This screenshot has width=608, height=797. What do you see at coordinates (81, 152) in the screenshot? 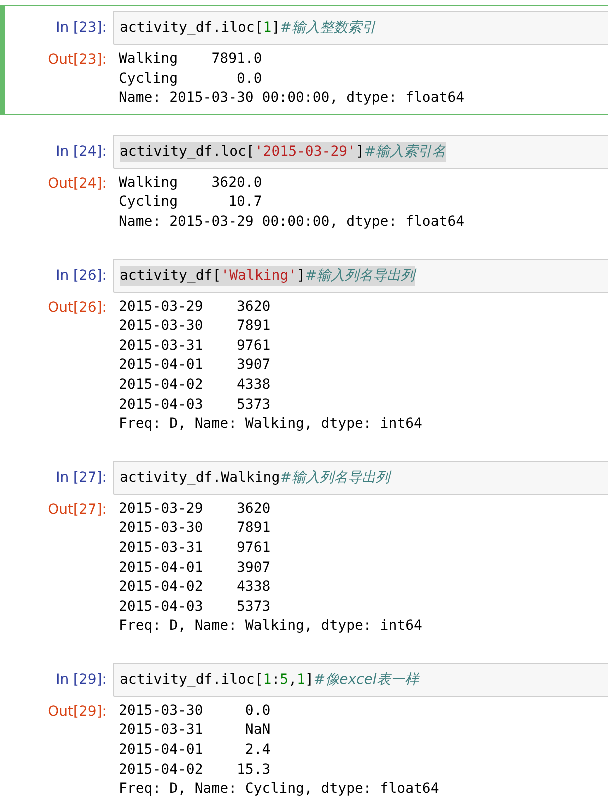
I see `input-prompt: In [24]:` at bounding box center [81, 152].